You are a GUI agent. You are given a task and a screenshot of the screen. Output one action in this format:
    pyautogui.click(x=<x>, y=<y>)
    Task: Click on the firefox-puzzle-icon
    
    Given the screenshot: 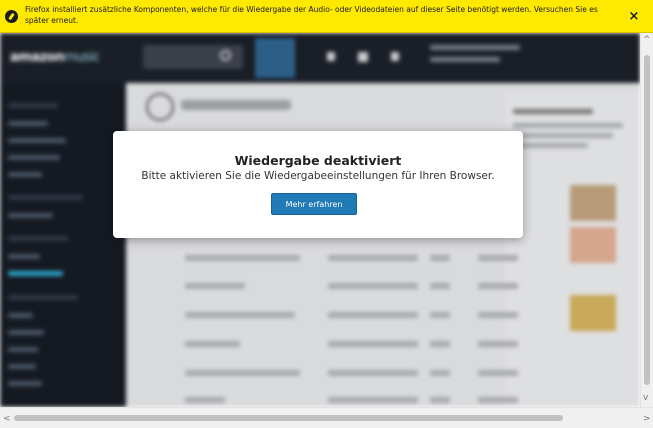 What is the action you would take?
    pyautogui.click(x=11, y=16)
    